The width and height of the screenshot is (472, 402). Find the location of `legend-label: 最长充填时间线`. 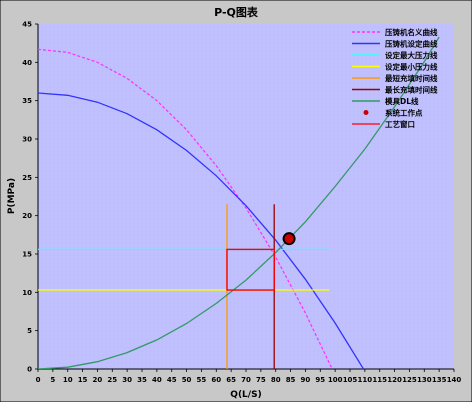

legend-label: 最长充填时间线 is located at coordinates (411, 90).